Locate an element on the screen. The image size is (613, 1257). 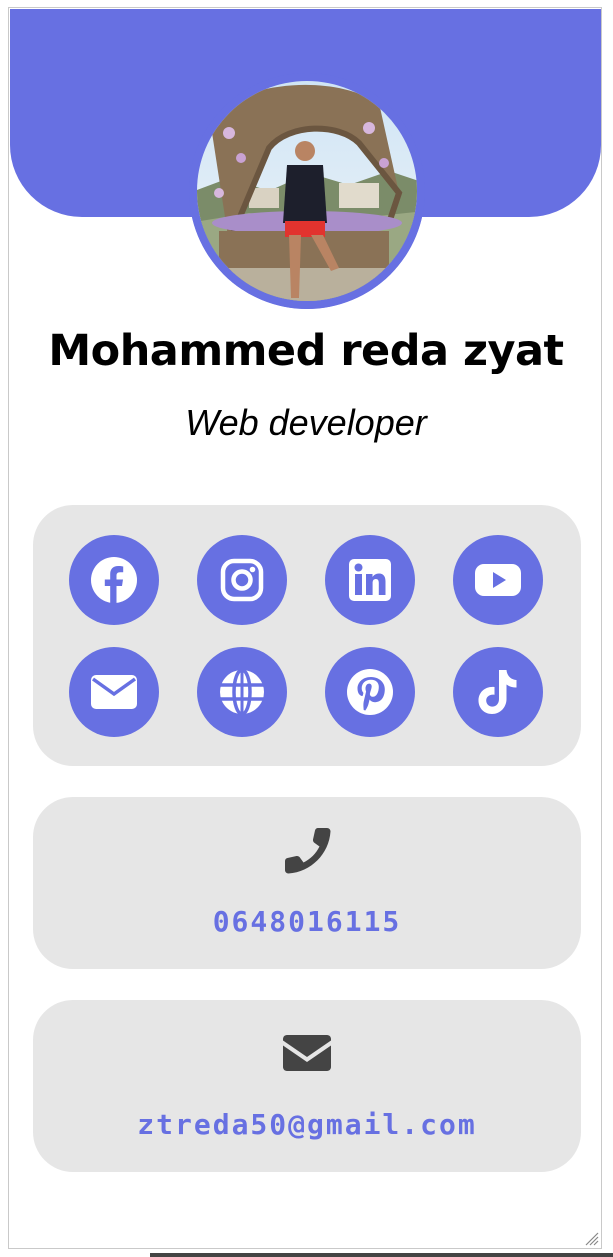
scrollbar is located at coordinates (381, 1255).